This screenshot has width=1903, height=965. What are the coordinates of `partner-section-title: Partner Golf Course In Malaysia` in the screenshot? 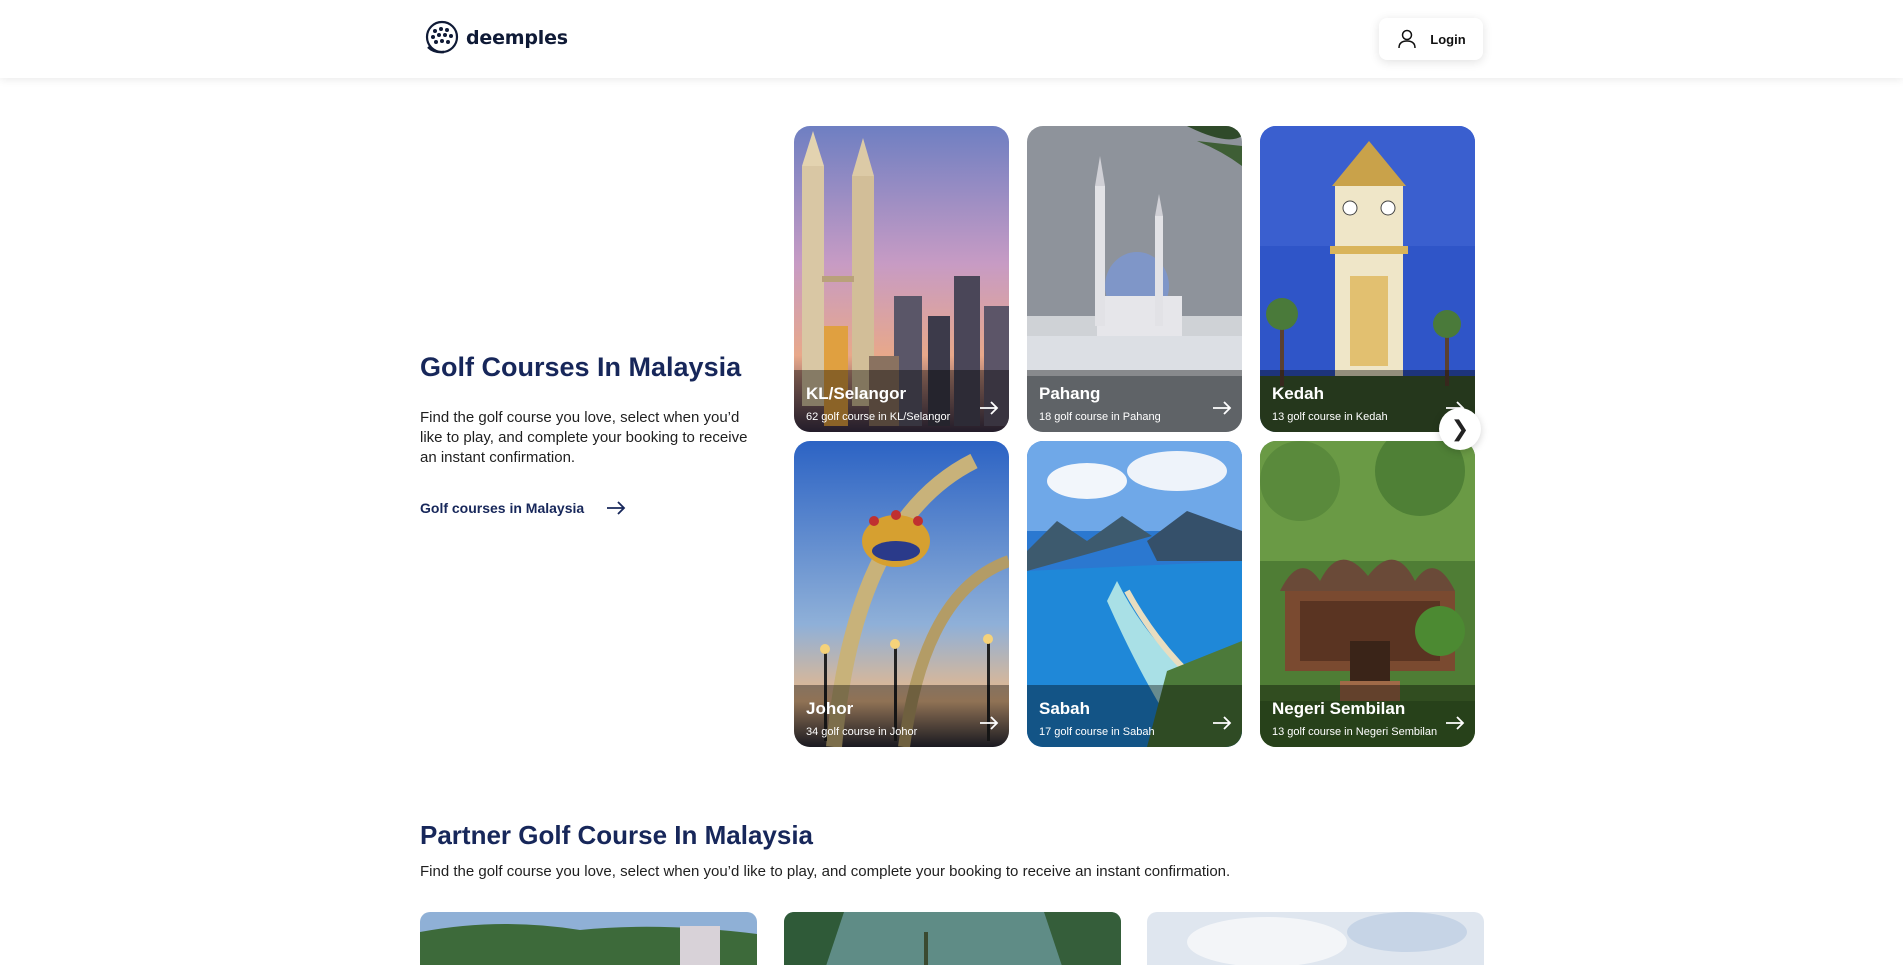 It's located at (617, 835).